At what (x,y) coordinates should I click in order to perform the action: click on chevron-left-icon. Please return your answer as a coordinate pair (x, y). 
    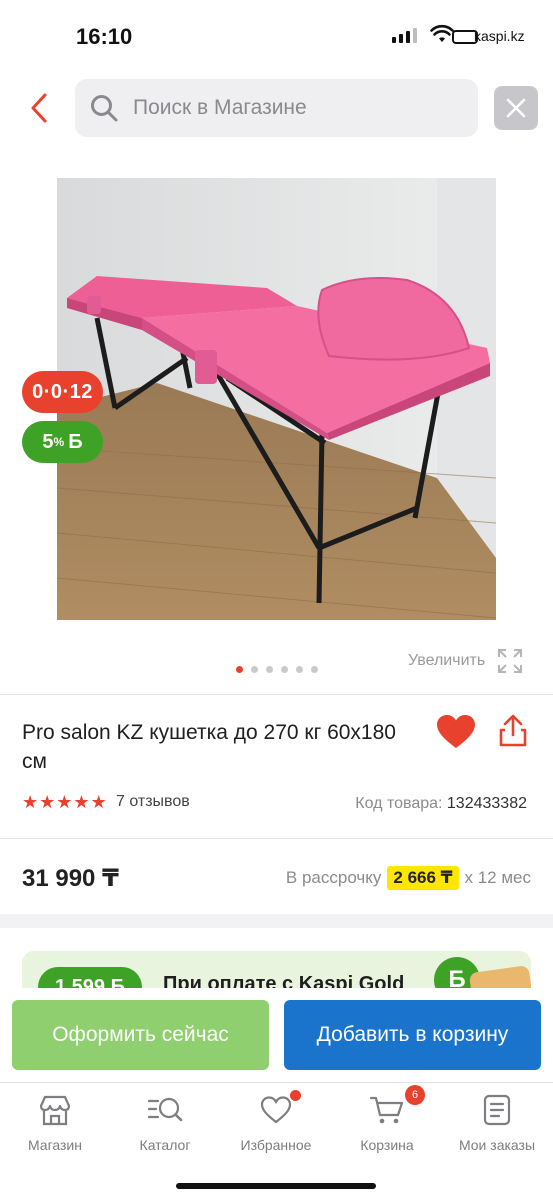
    Looking at the image, I should click on (39, 108).